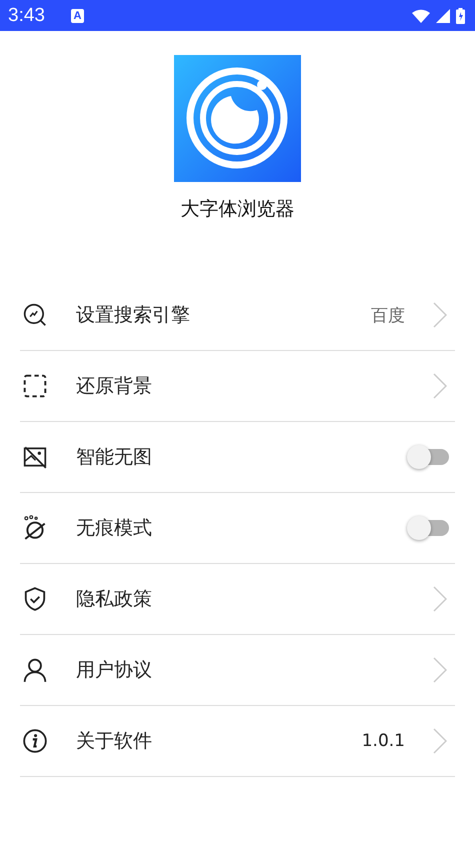 The image size is (475, 844). I want to click on settings-row: 无痕模式, so click(237, 528).